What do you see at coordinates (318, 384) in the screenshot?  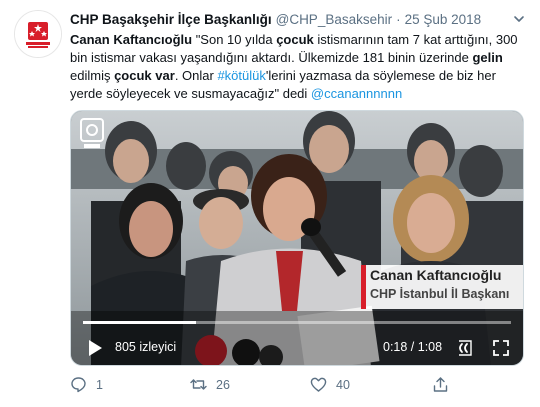 I see `like-icon` at bounding box center [318, 384].